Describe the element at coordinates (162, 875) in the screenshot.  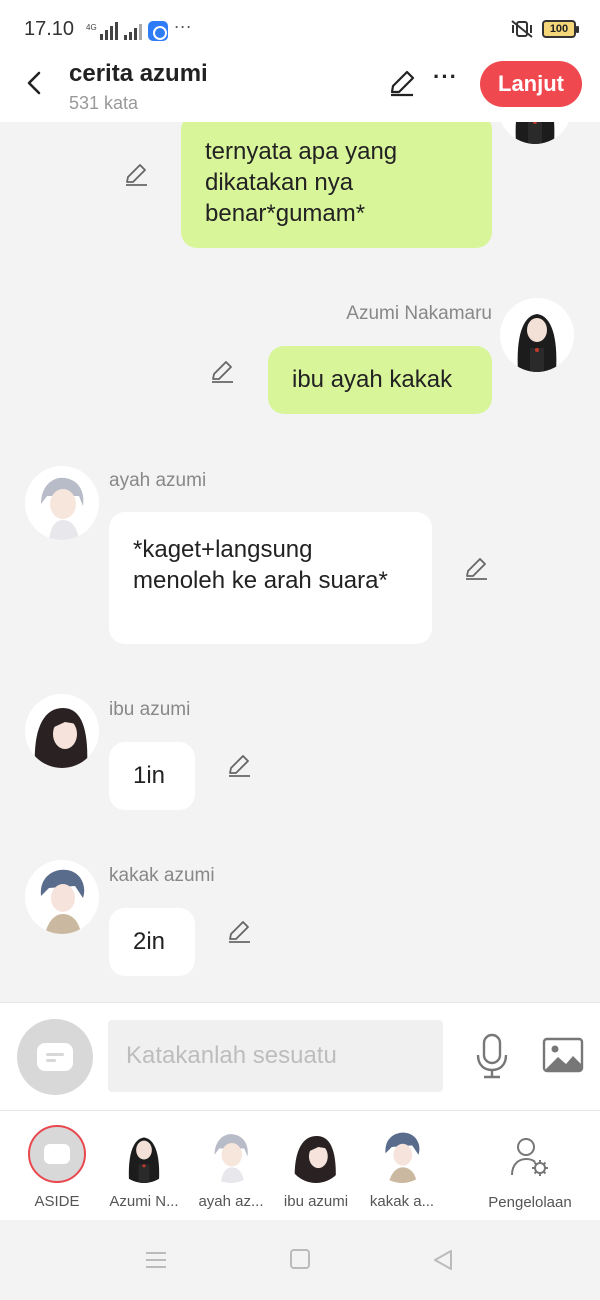
I see `sender-name: kakak azumi` at that location.